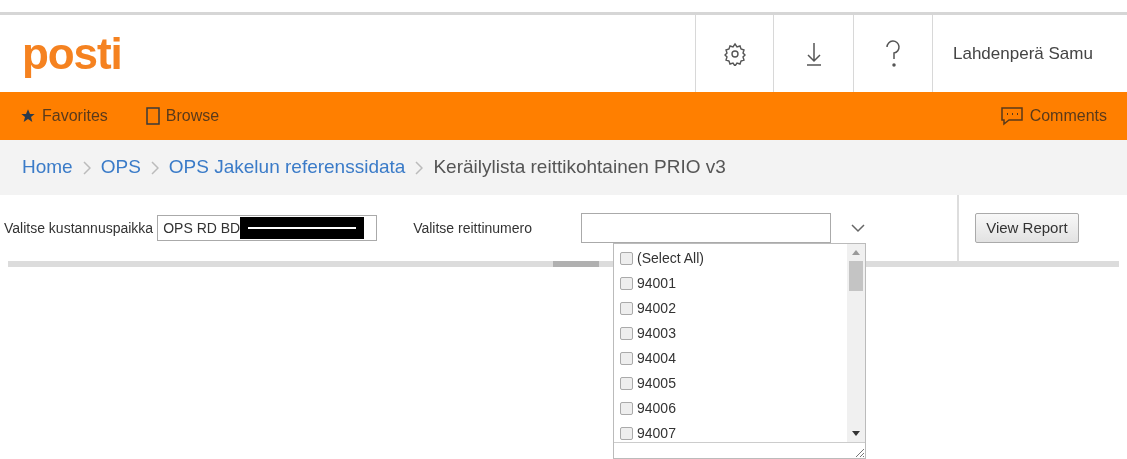  I want to click on breadcrumb-link: OPS Jakelun referenssidata, so click(287, 167).